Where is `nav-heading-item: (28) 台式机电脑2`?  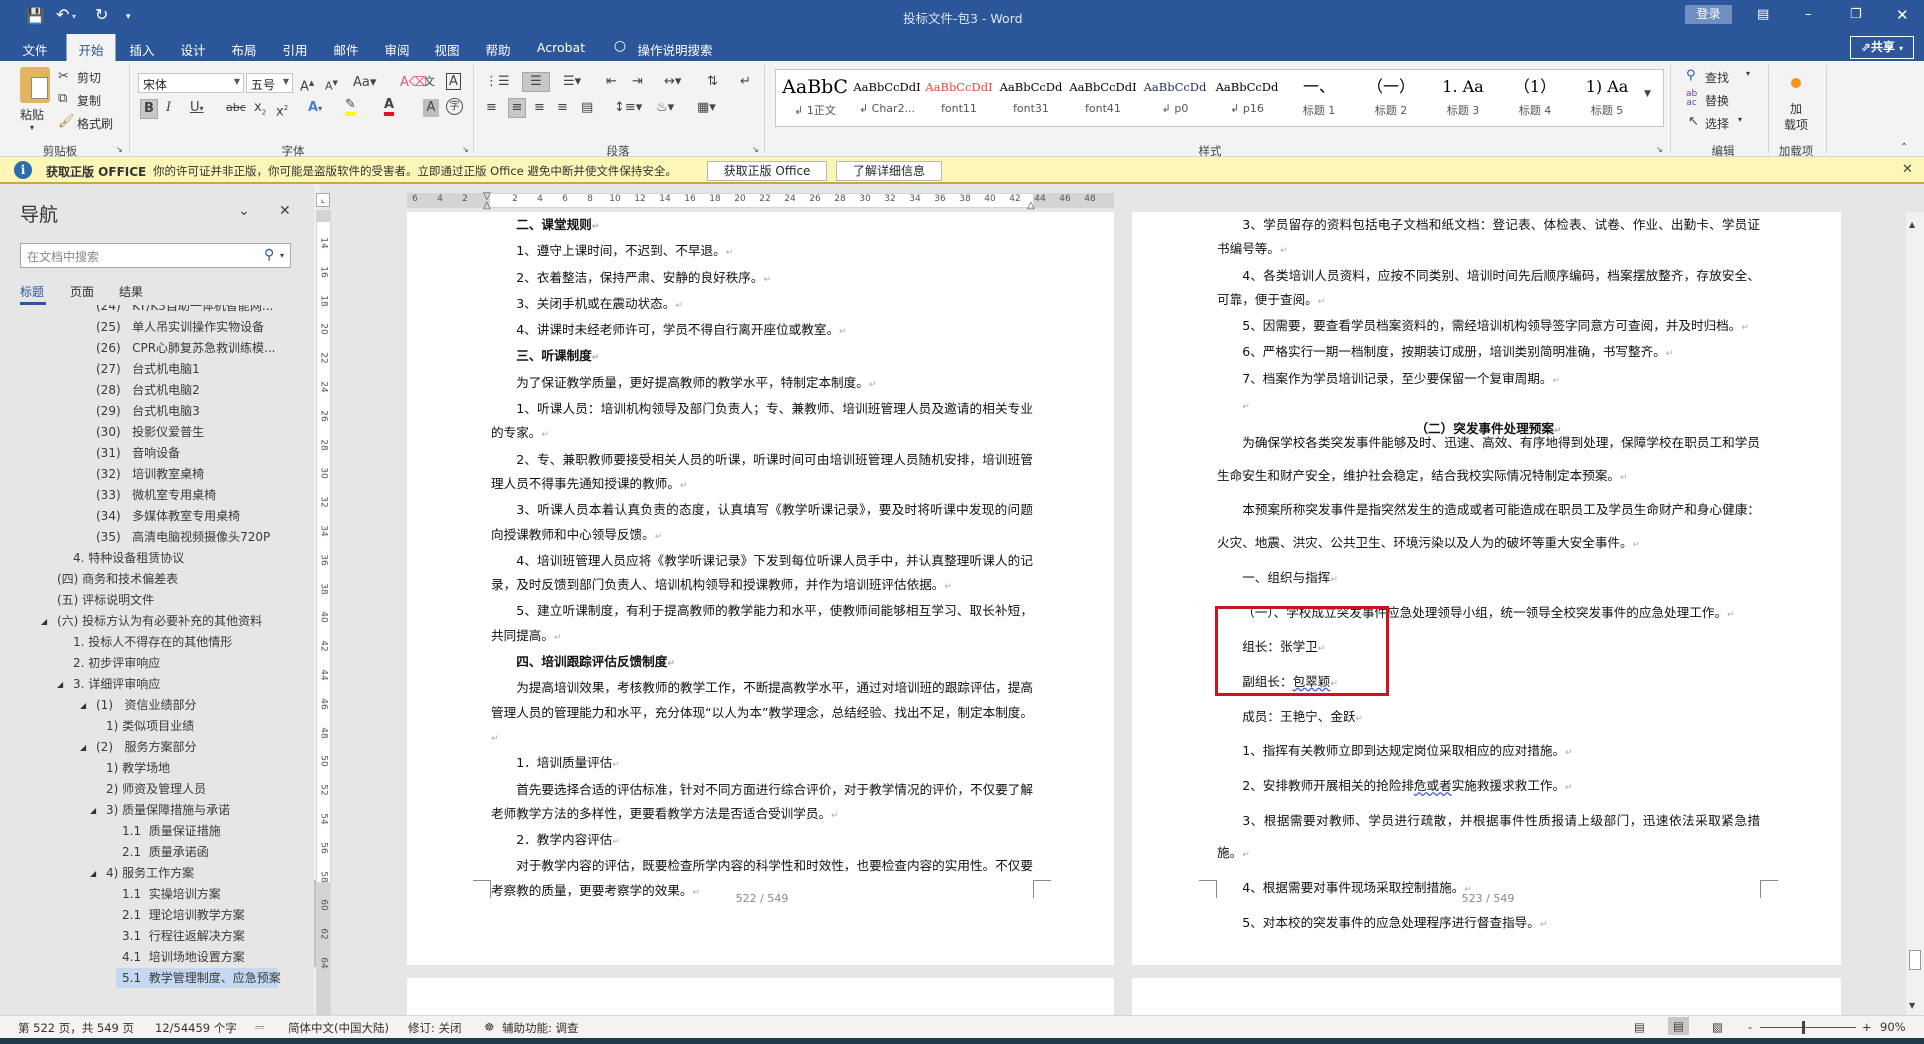
nav-heading-item: (28) 台式机电脑2 is located at coordinates (148, 390).